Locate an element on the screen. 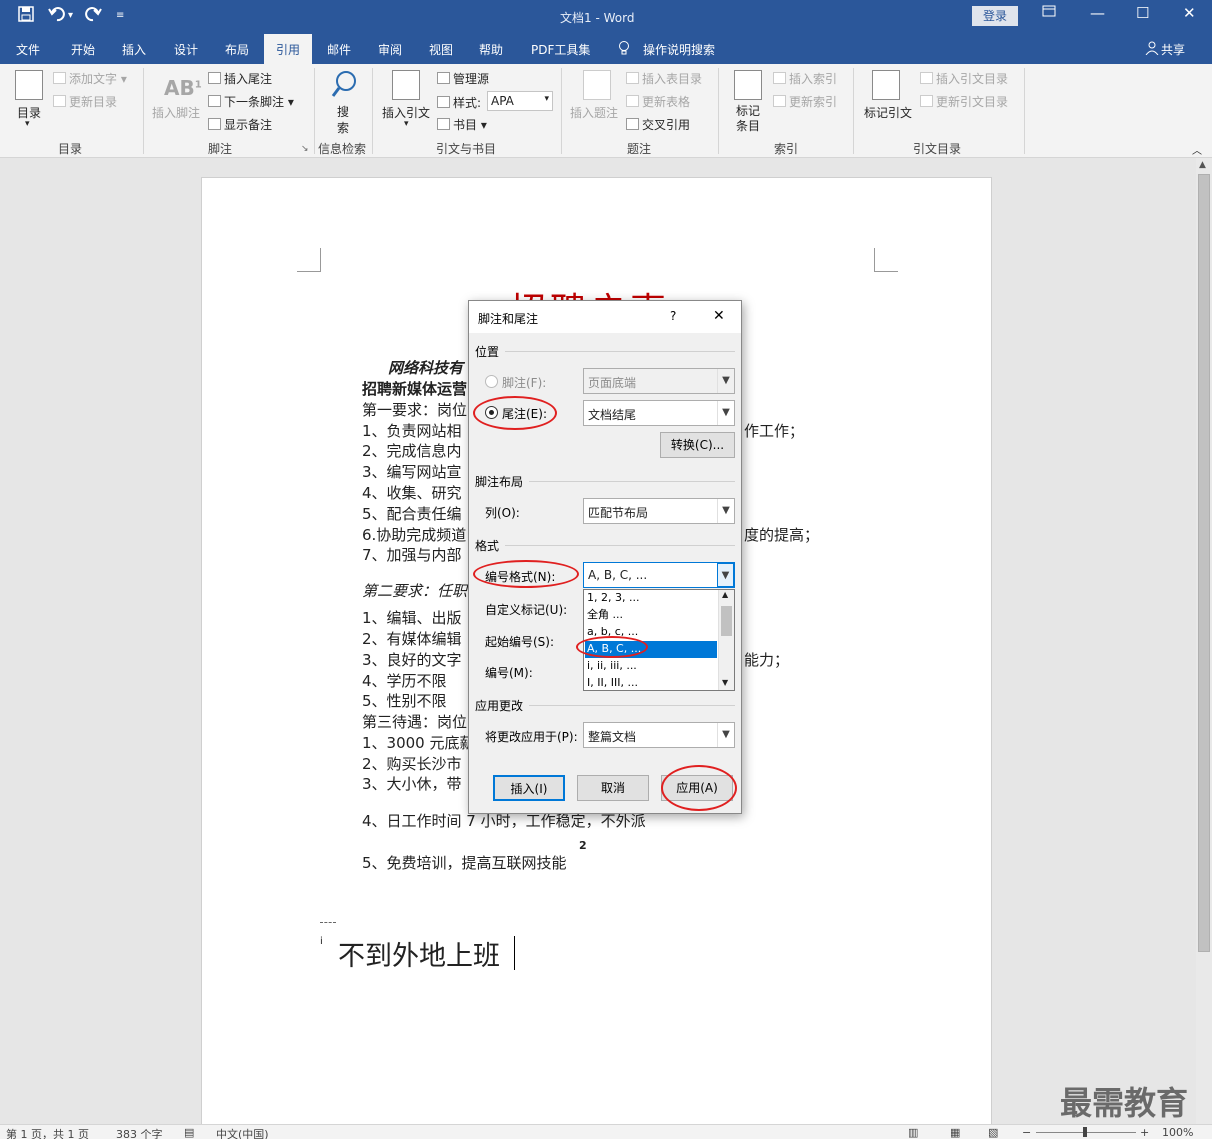 The height and width of the screenshot is (1139, 1212). maximize-icon: ☐ is located at coordinates (1142, 13).